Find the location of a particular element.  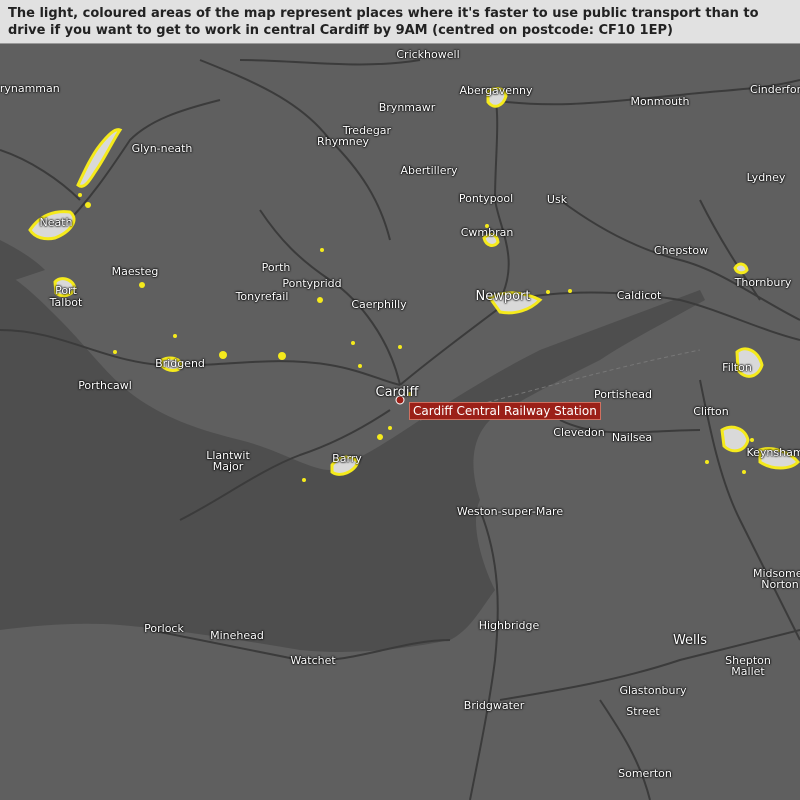

town-label-portishead: Portishead is located at coordinates (623, 394).